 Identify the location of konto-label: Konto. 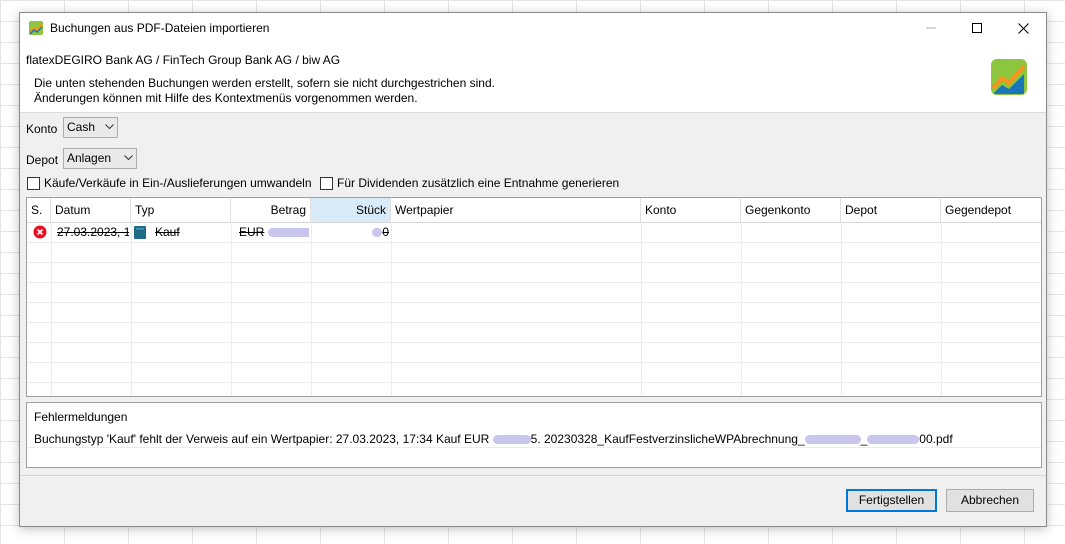
(42, 129).